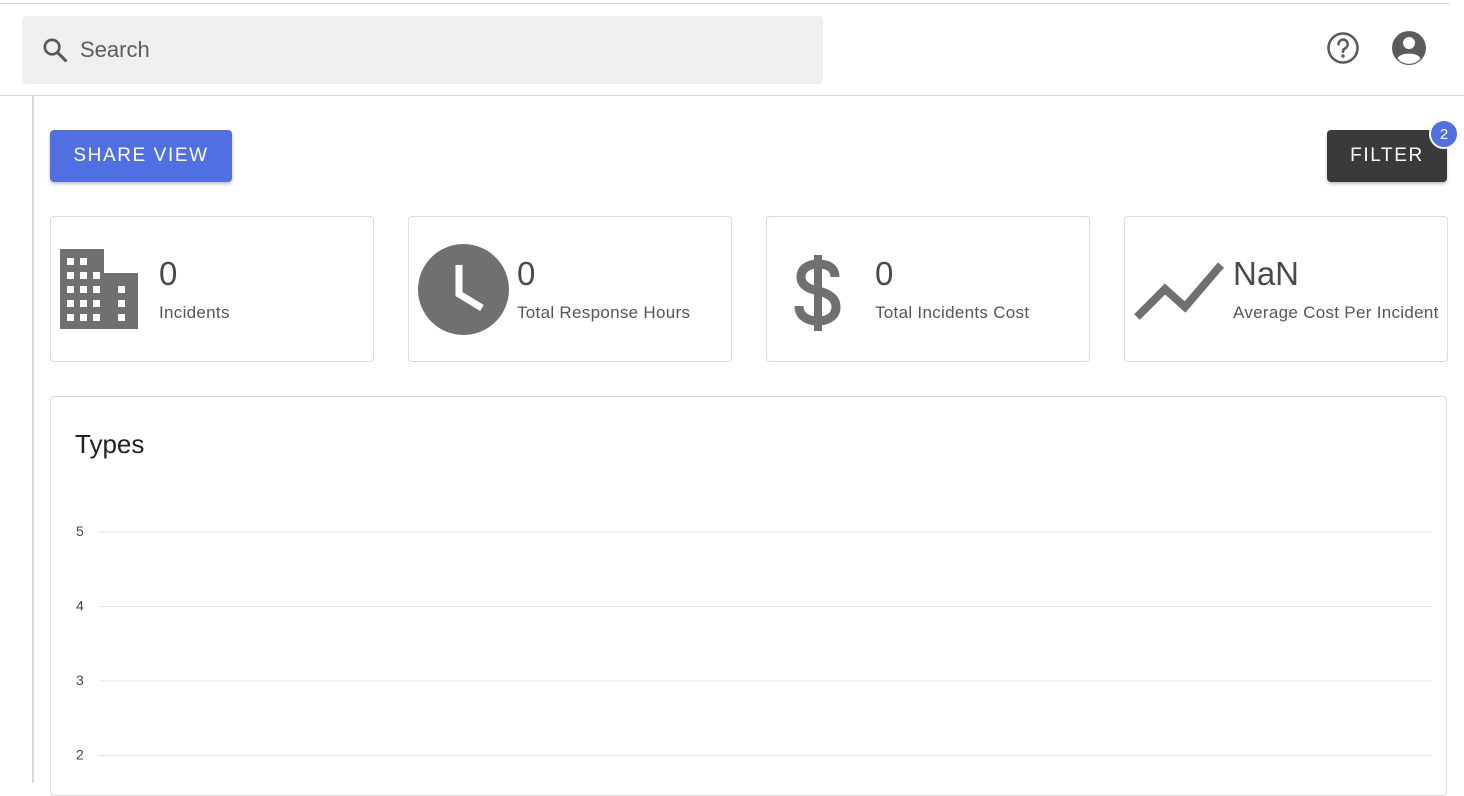 The width and height of the screenshot is (1464, 796). Describe the element at coordinates (168, 273) in the screenshot. I see `incidents-value: 0` at that location.